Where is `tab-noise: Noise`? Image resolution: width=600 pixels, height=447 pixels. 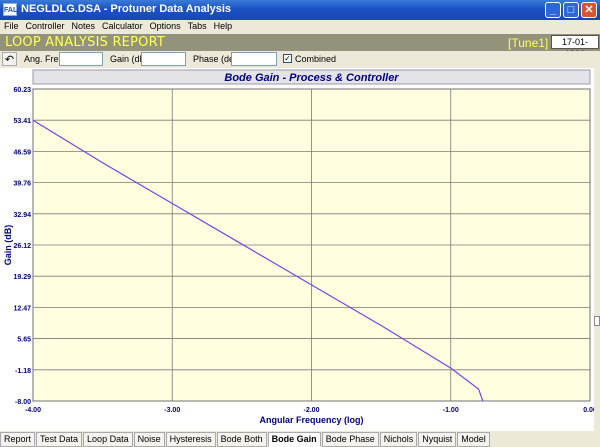 tab-noise: Noise is located at coordinates (149, 439).